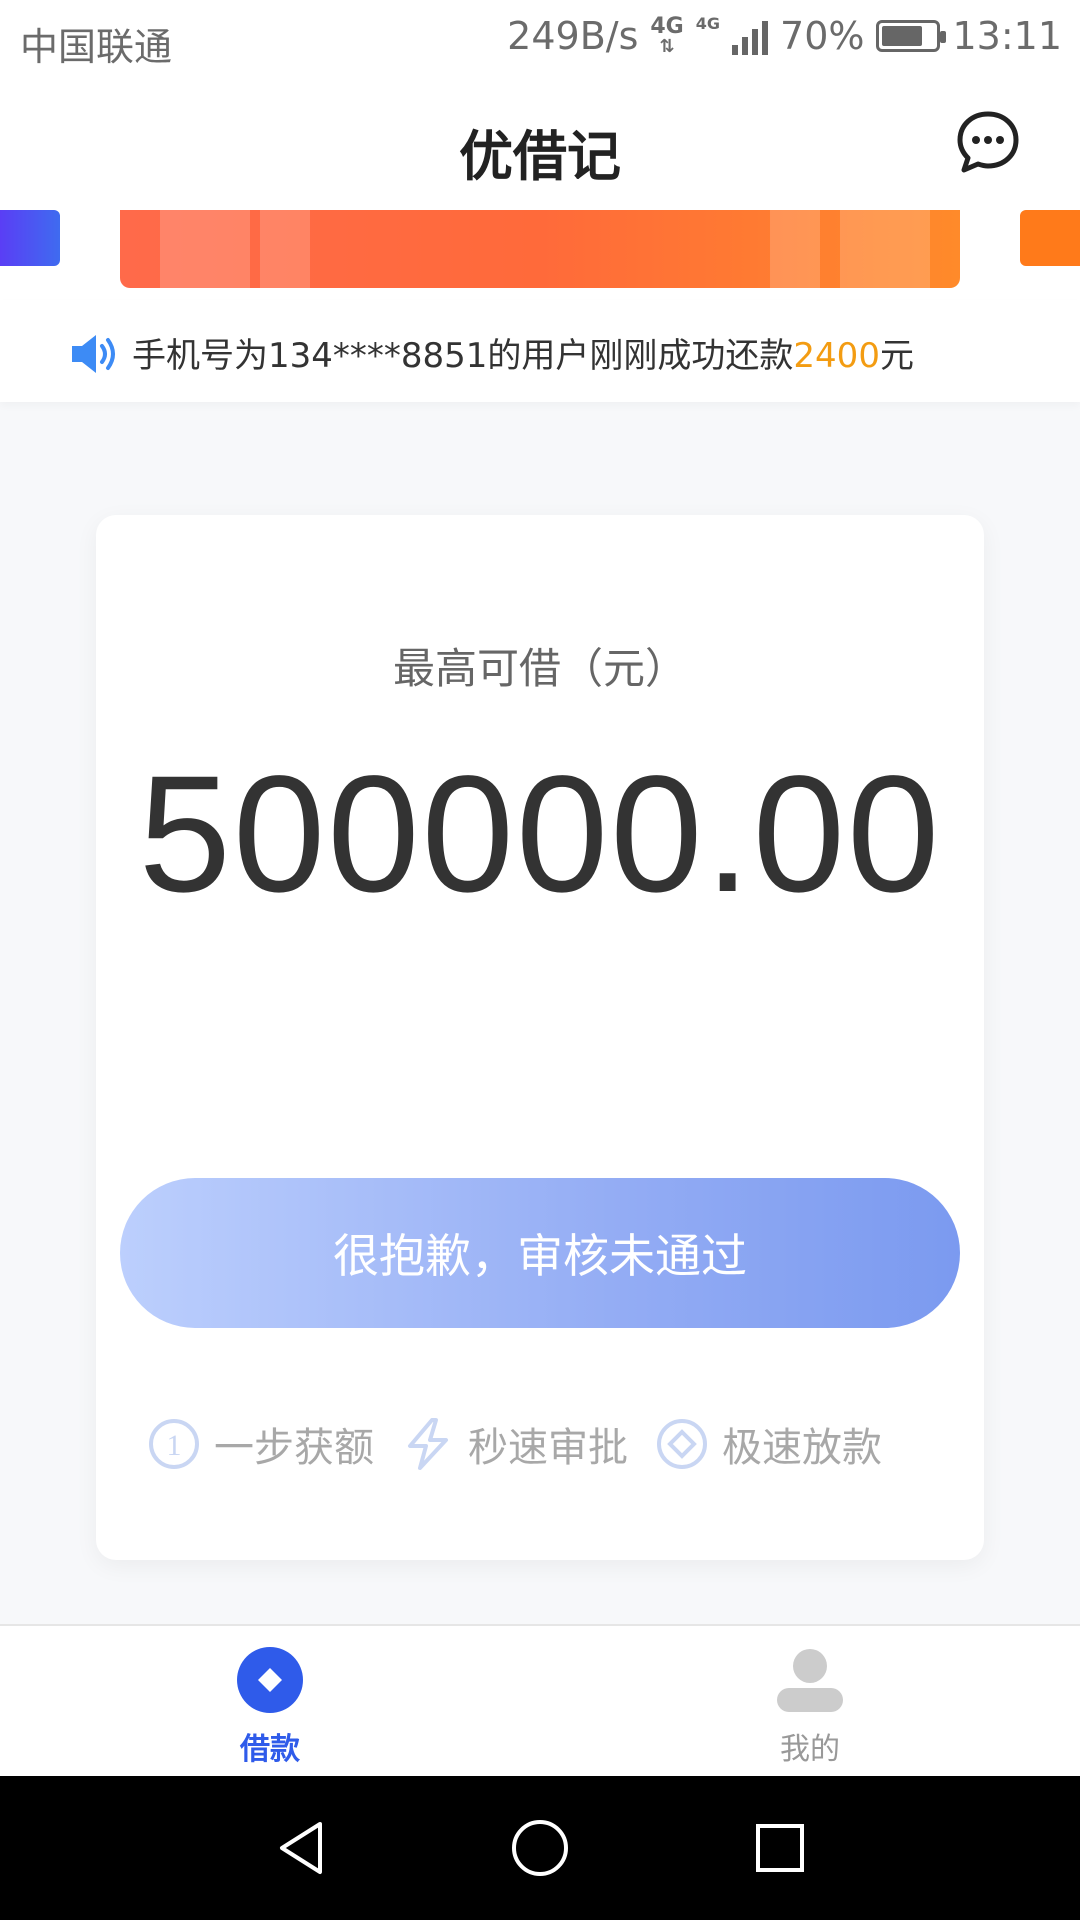 The height and width of the screenshot is (1920, 1080). Describe the element at coordinates (750, 36) in the screenshot. I see `signal-icon` at that location.